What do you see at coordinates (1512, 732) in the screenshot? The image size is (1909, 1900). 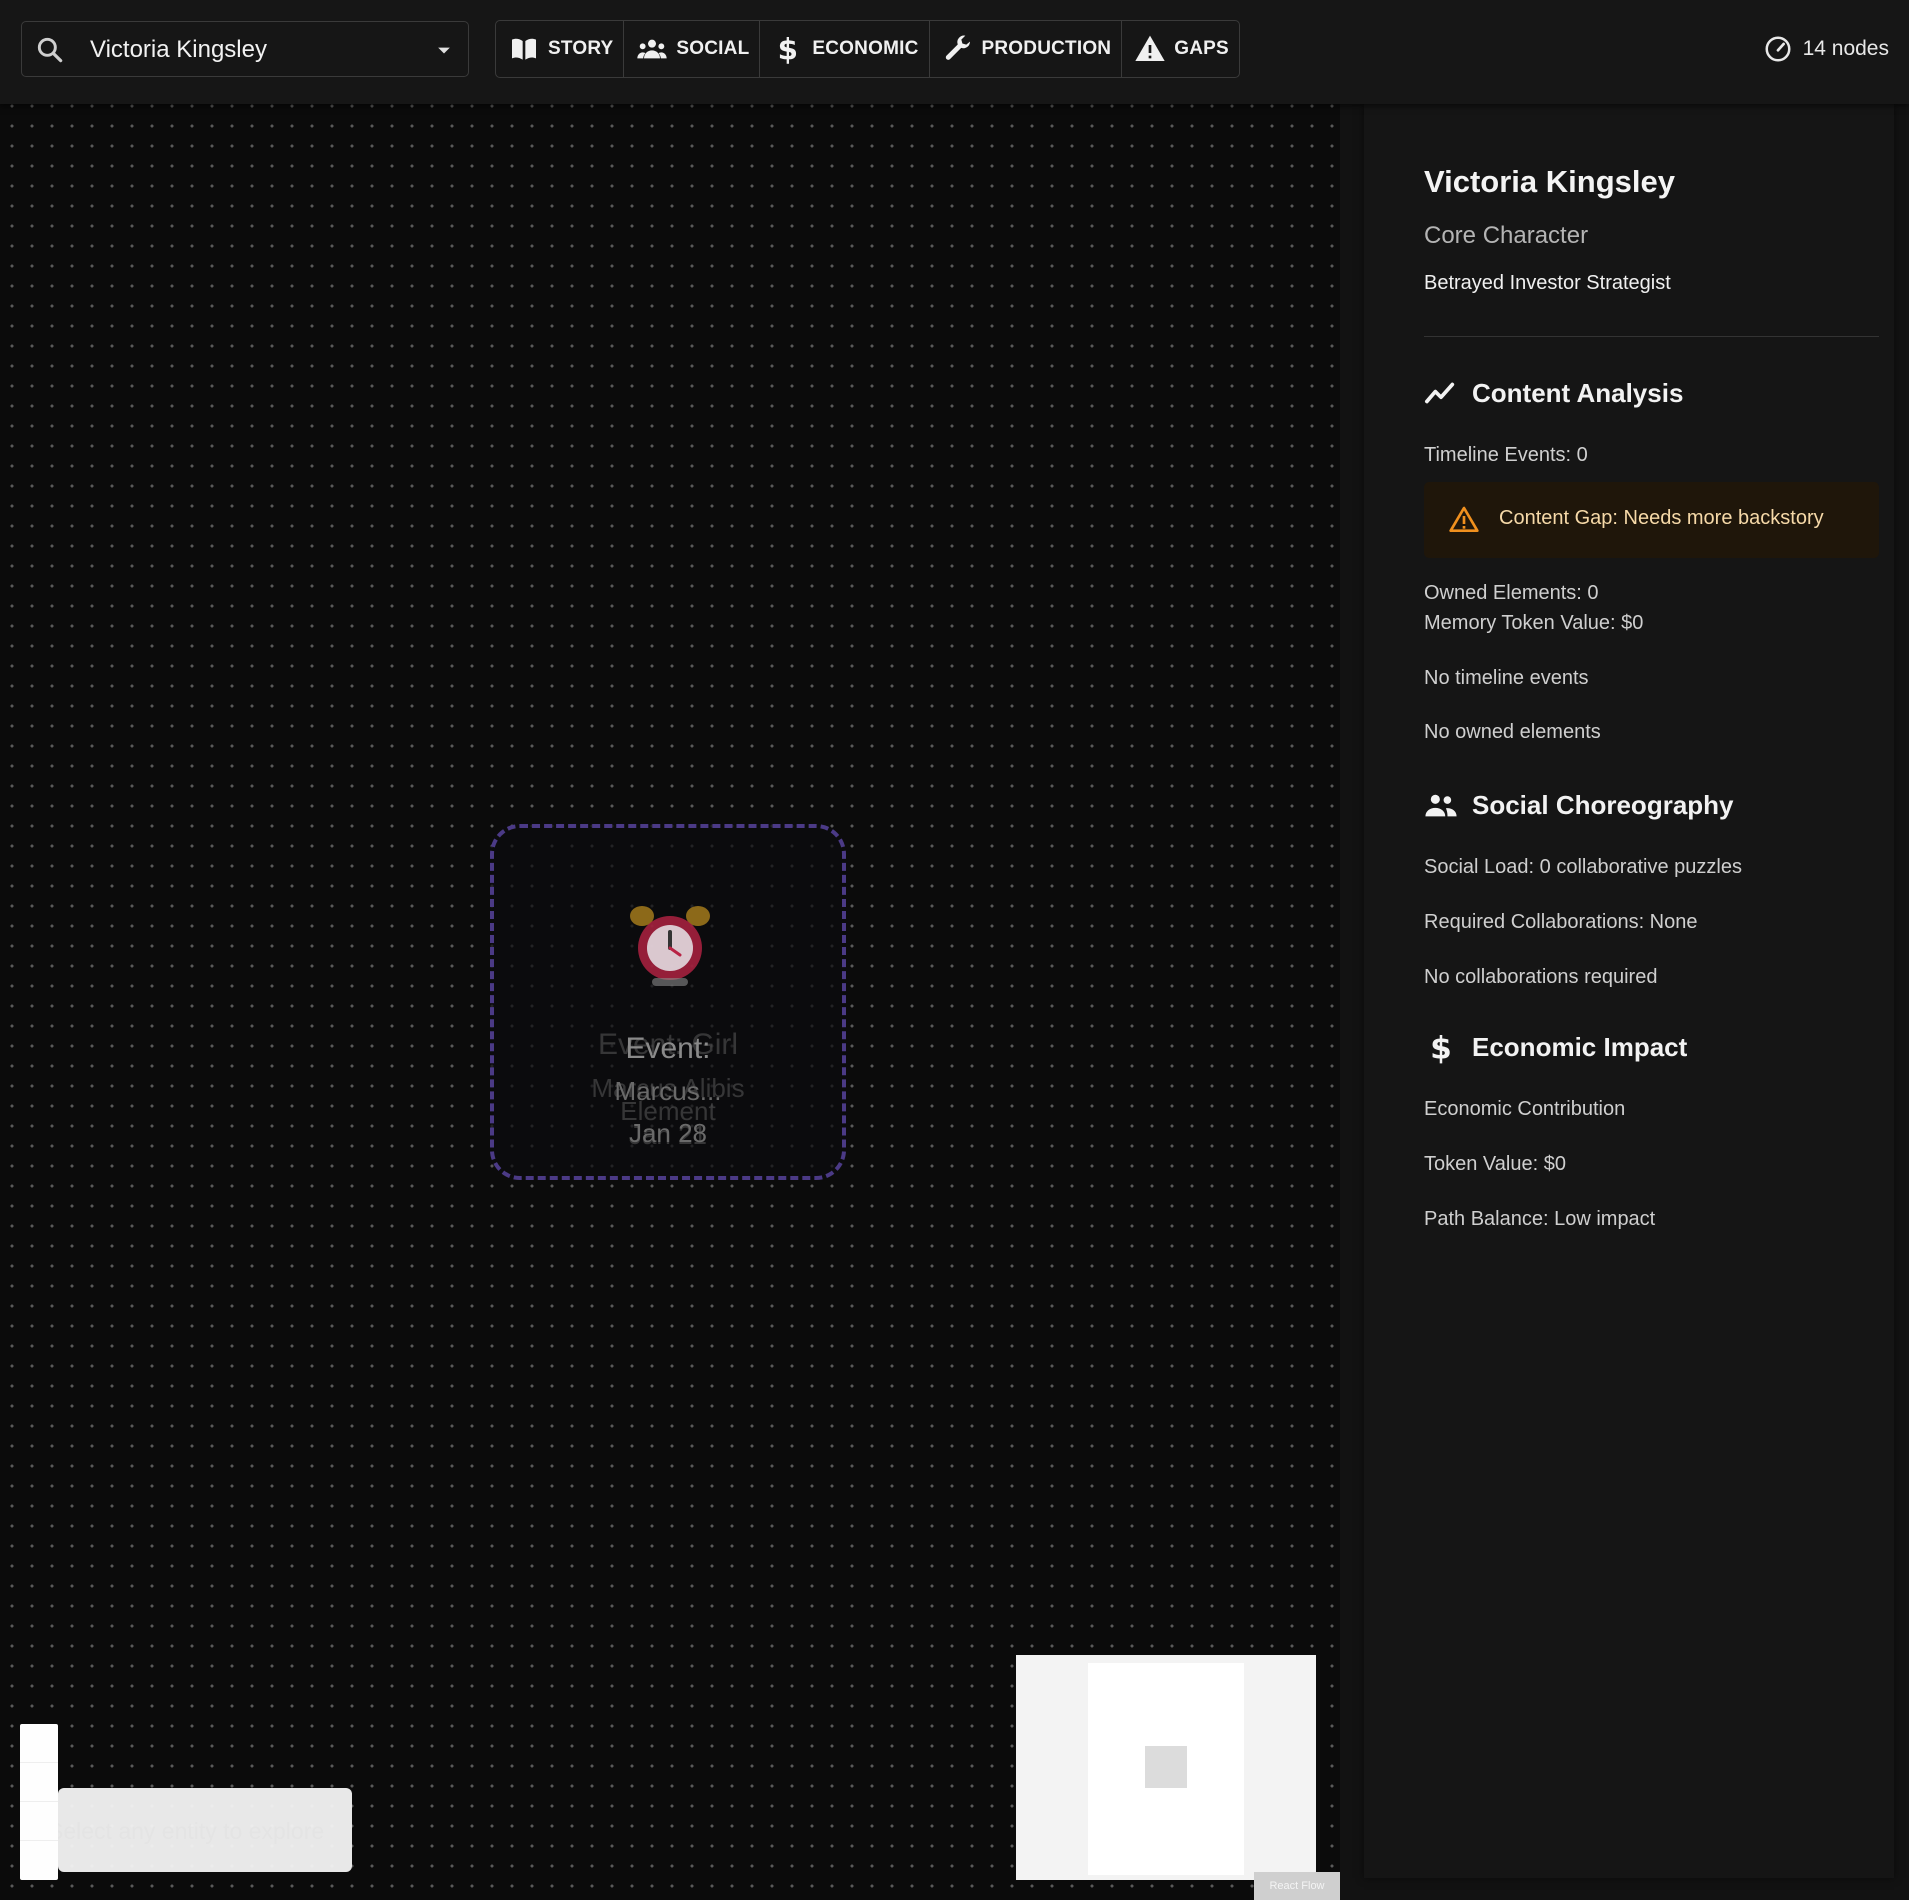 I see `no-owned-elements: No owned elements` at bounding box center [1512, 732].